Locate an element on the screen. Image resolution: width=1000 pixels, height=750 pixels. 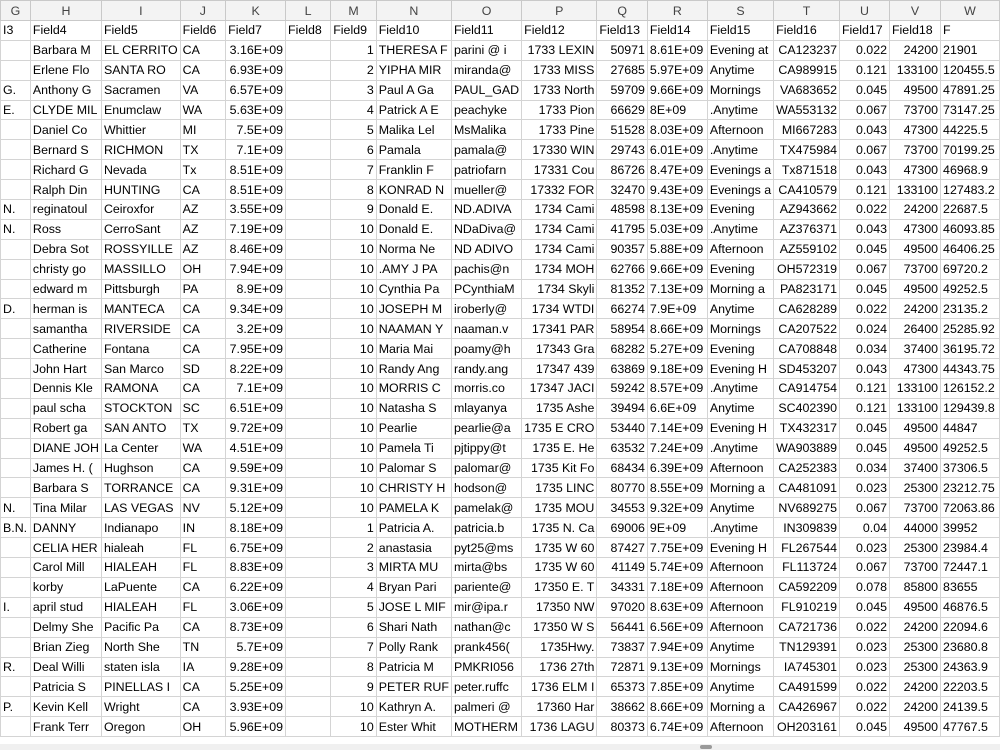
cell: 0.023 is located at coordinates (864, 548).